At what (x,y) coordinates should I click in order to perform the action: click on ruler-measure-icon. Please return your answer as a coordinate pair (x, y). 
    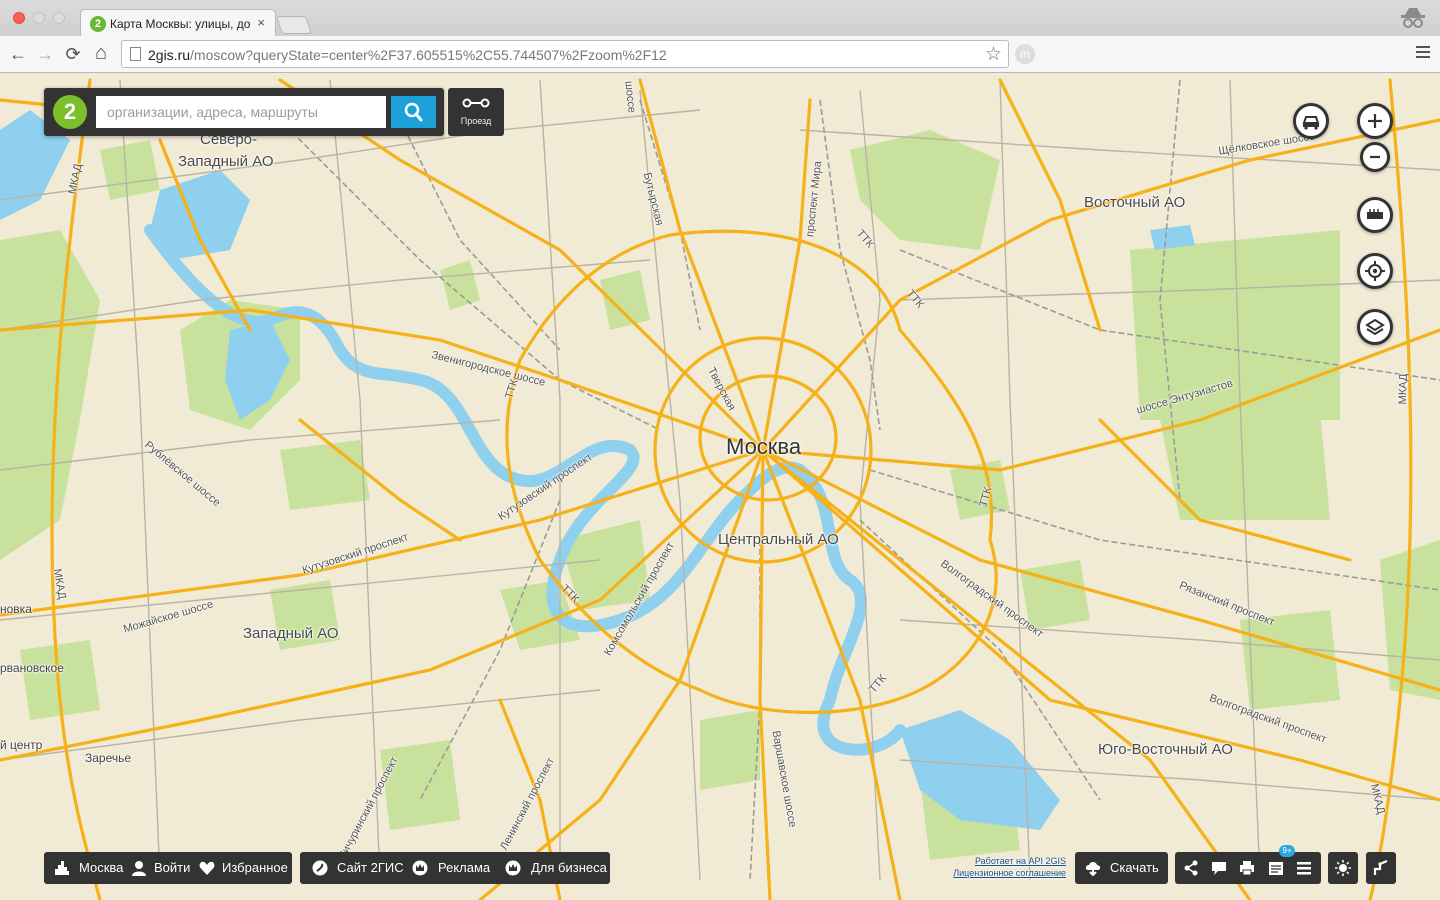
    Looking at the image, I should click on (1380, 867).